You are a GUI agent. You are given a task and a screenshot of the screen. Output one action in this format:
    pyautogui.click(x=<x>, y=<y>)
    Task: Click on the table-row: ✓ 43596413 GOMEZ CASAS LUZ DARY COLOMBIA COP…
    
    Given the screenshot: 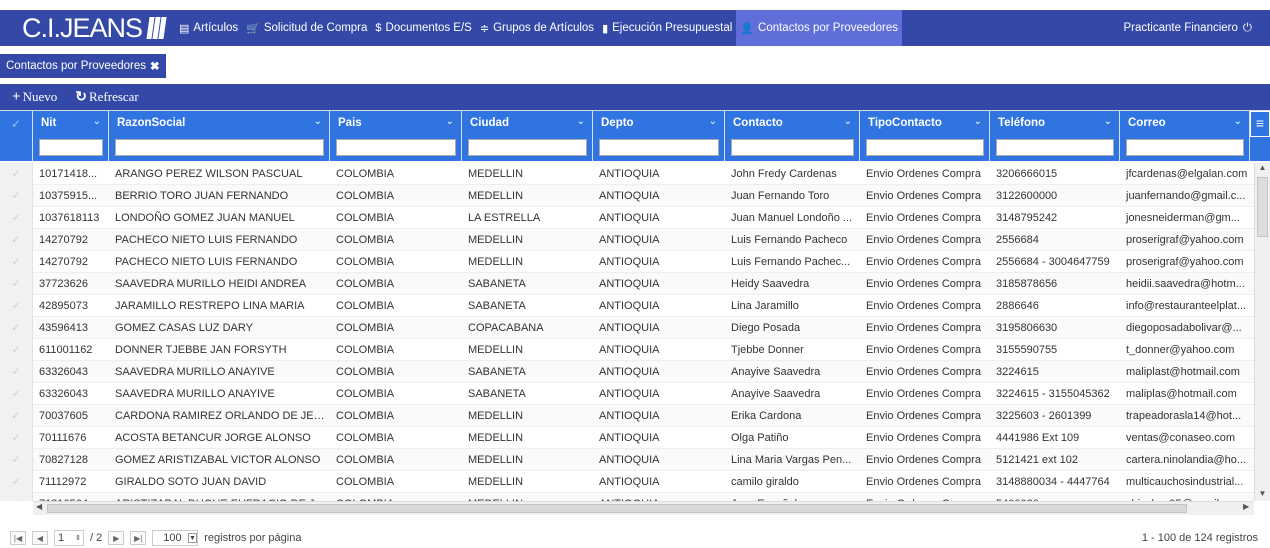 What is the action you would take?
    pyautogui.click(x=627, y=328)
    